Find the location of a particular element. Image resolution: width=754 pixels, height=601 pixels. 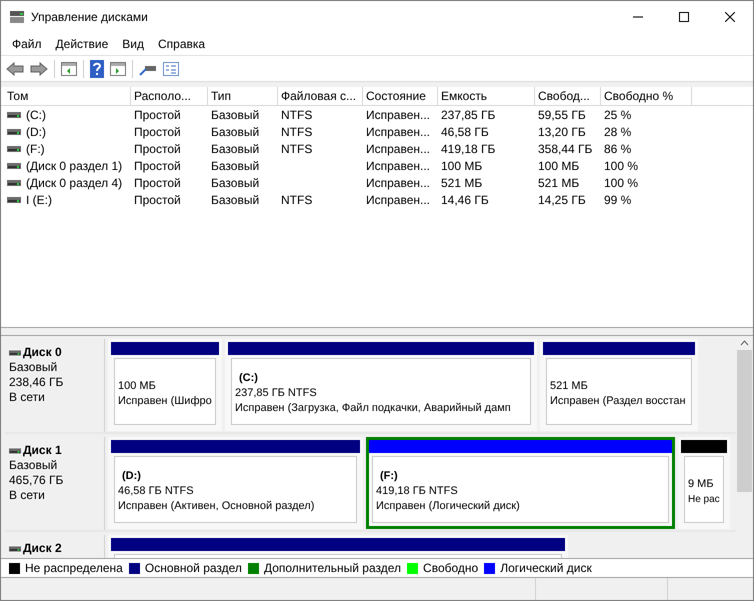

table-cell-text: 13,20 ГБ is located at coordinates (562, 132).